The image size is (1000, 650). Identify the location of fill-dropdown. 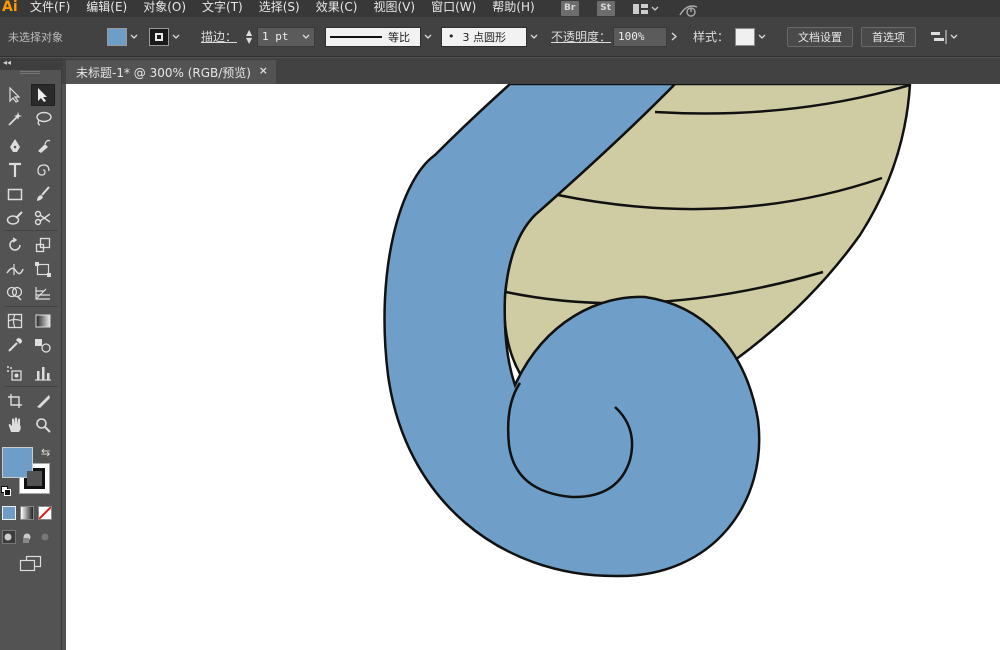
(134, 37).